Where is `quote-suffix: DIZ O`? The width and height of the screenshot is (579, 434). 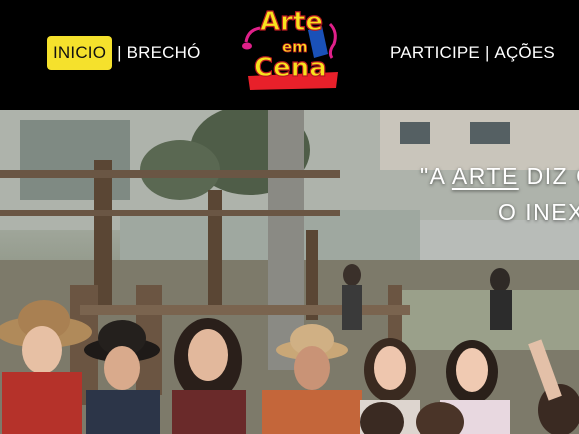 quote-suffix: DIZ O is located at coordinates (552, 176).